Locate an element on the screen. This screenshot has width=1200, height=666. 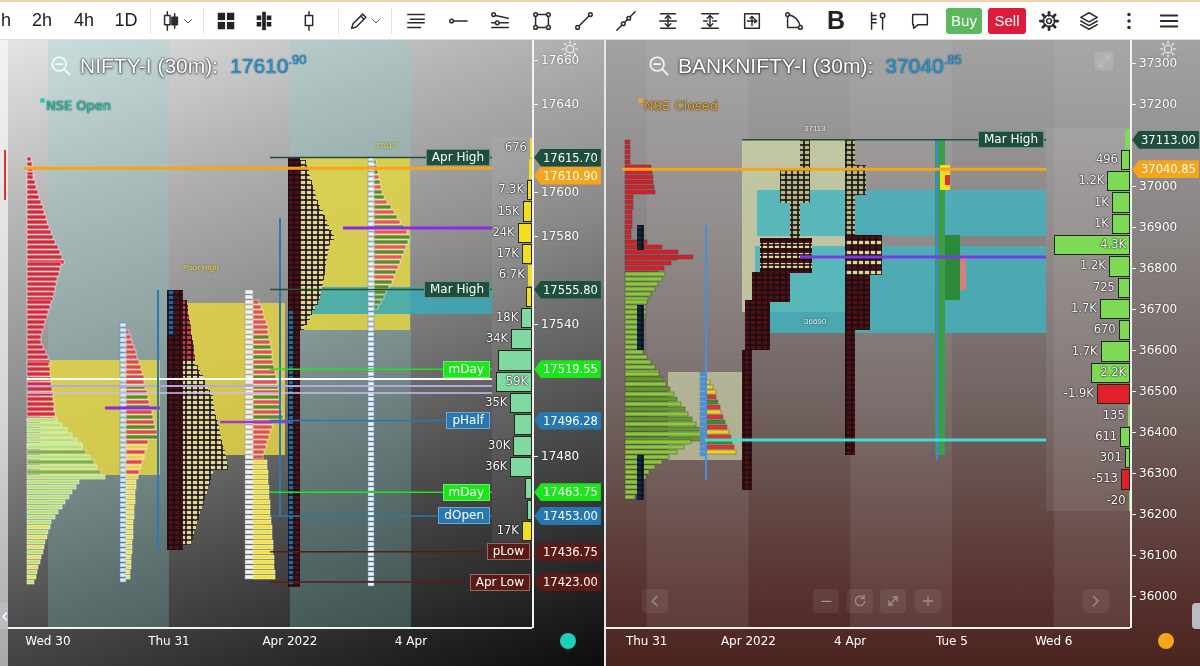
volume-label: 301 is located at coordinates (1110, 457).